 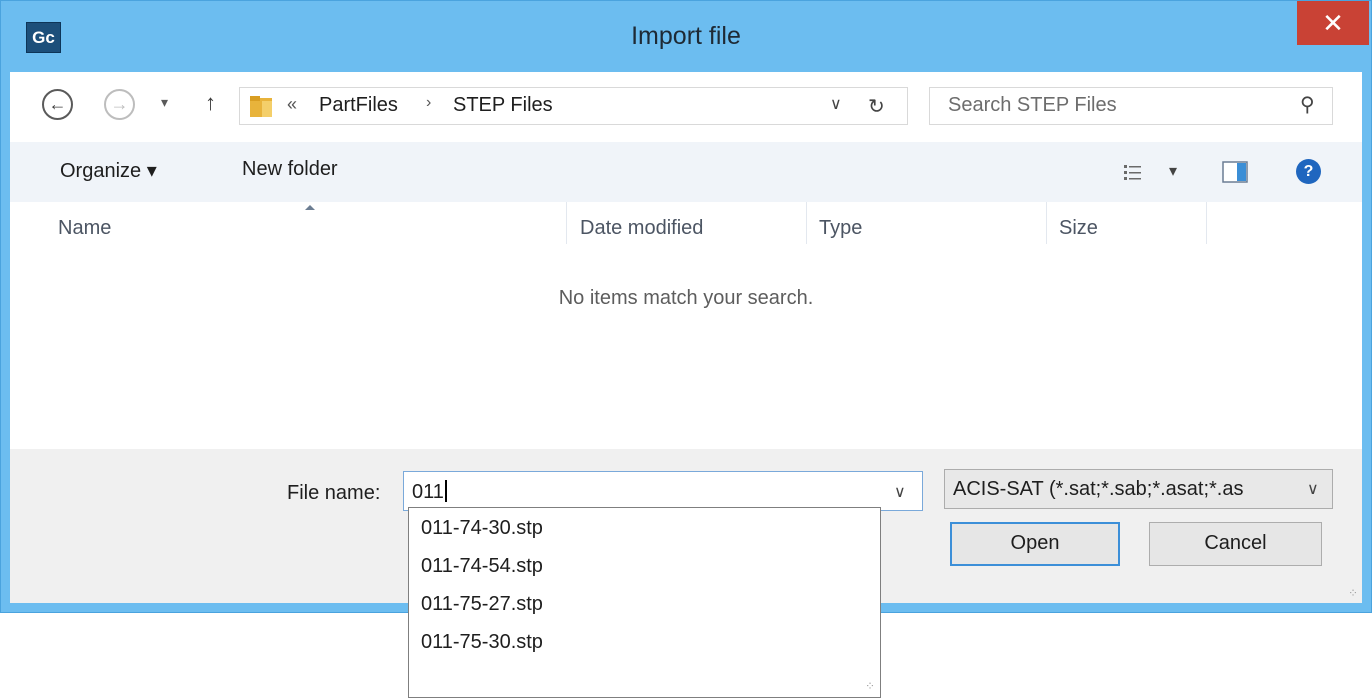 I want to click on file-name-value: 011, so click(x=429, y=492).